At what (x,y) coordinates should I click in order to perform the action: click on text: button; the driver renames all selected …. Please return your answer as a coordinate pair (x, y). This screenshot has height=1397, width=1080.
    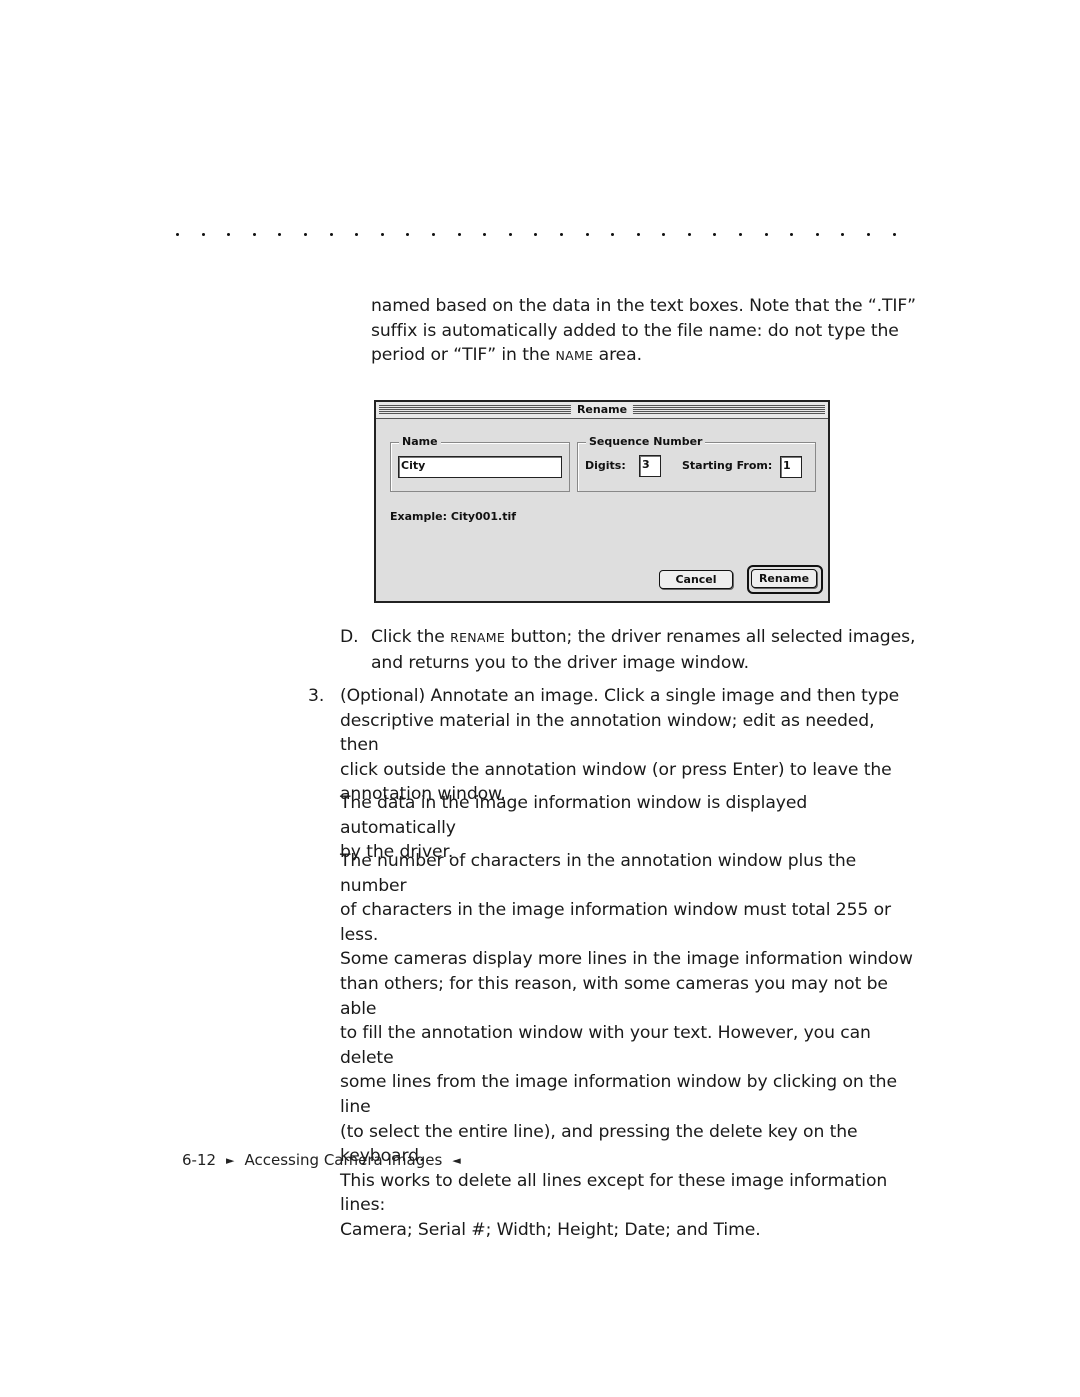
    Looking at the image, I should click on (710, 637).